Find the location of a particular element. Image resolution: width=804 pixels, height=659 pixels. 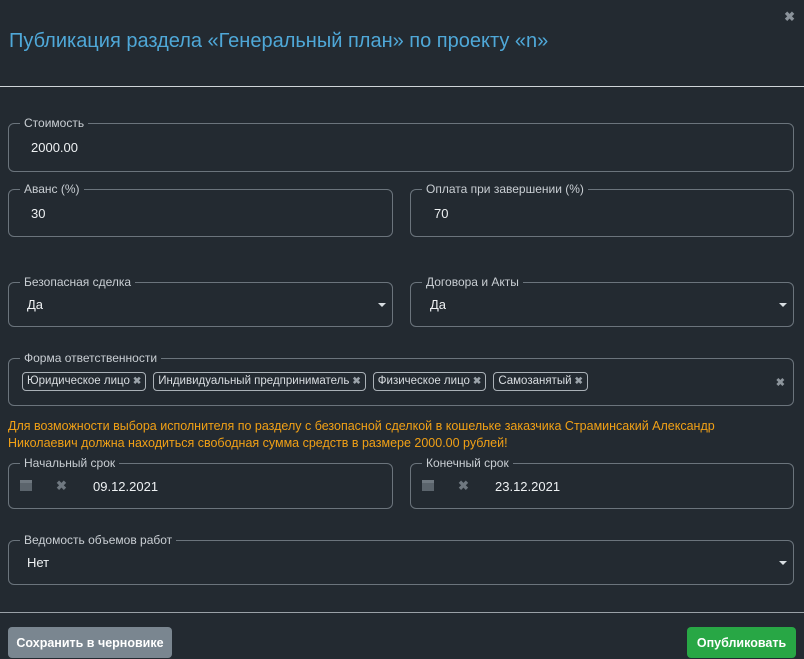

tag-individual: Физическое лицо ✖ is located at coordinates (429, 381).